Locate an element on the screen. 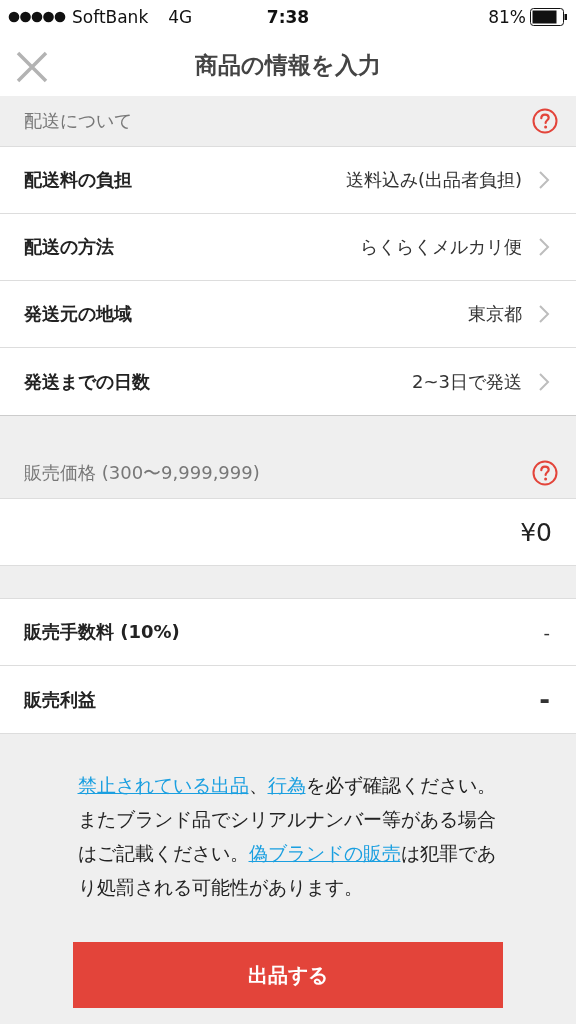  signal-dots-icon is located at coordinates (37, 17).